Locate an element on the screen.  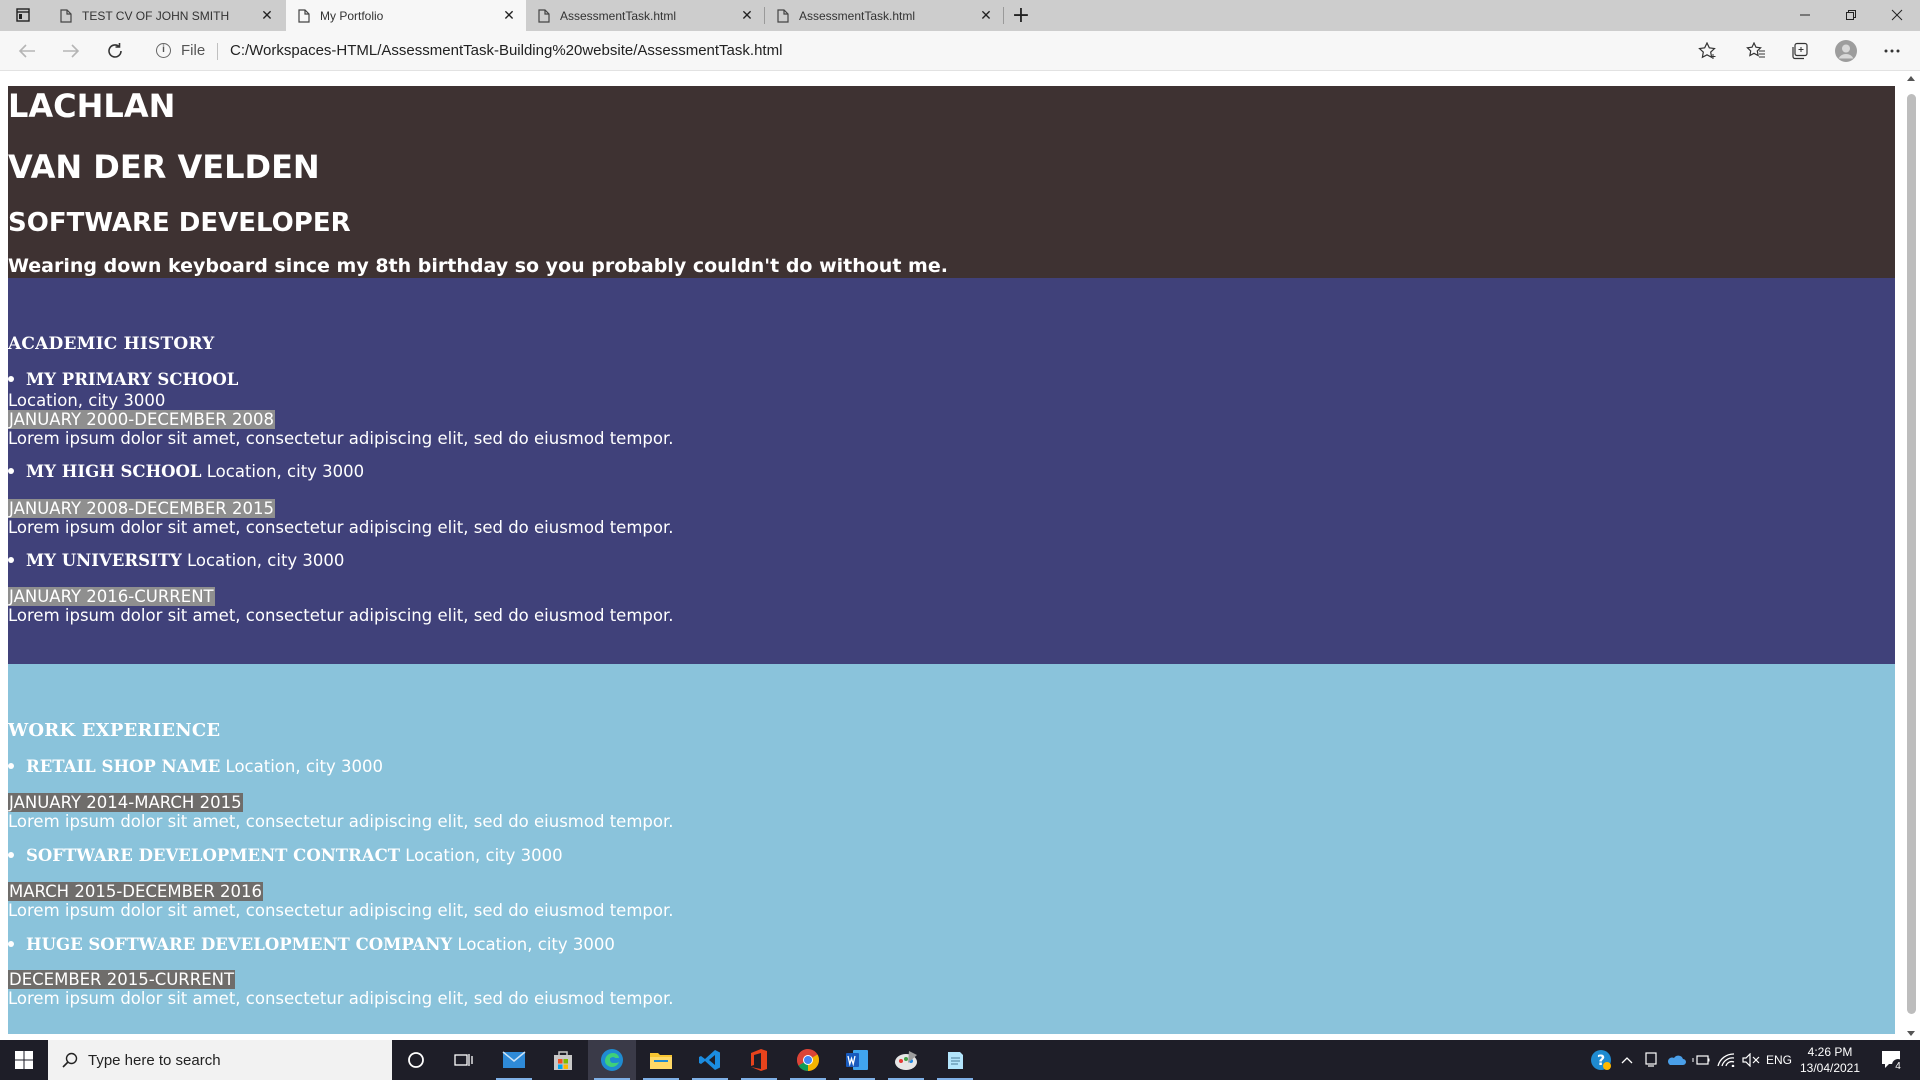
date-range: DECEMBER 2015-CURRENT is located at coordinates (122, 979).